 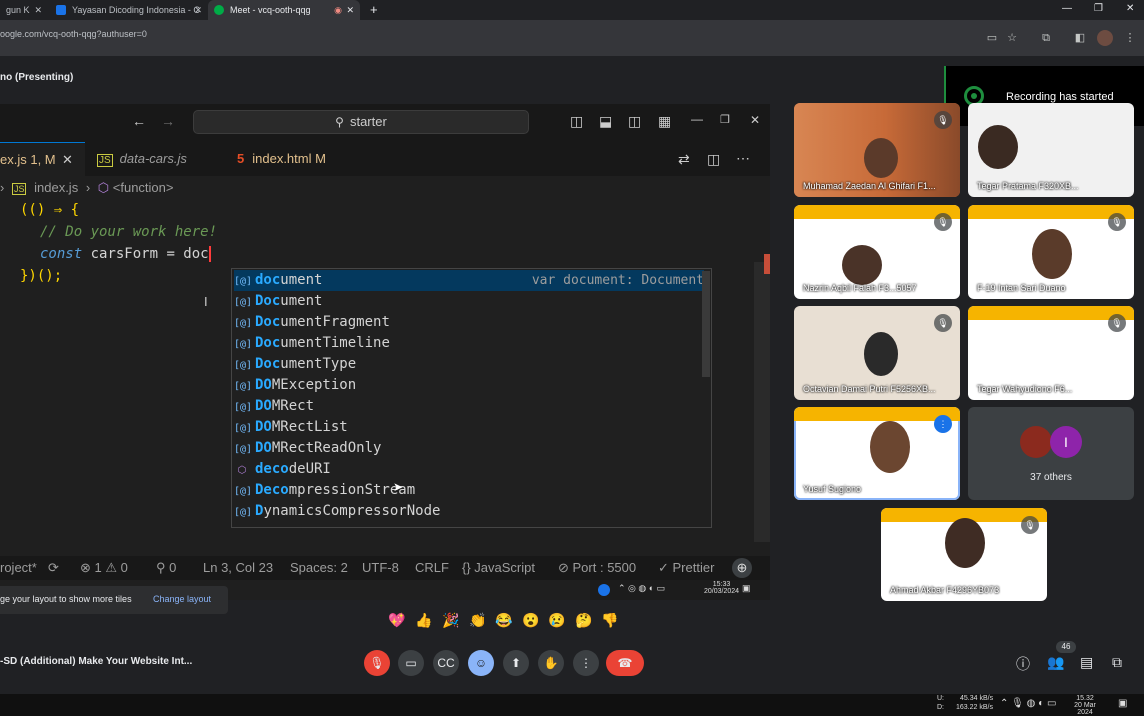 I want to click on vscode-minimize-icon: —, so click(x=697, y=119).